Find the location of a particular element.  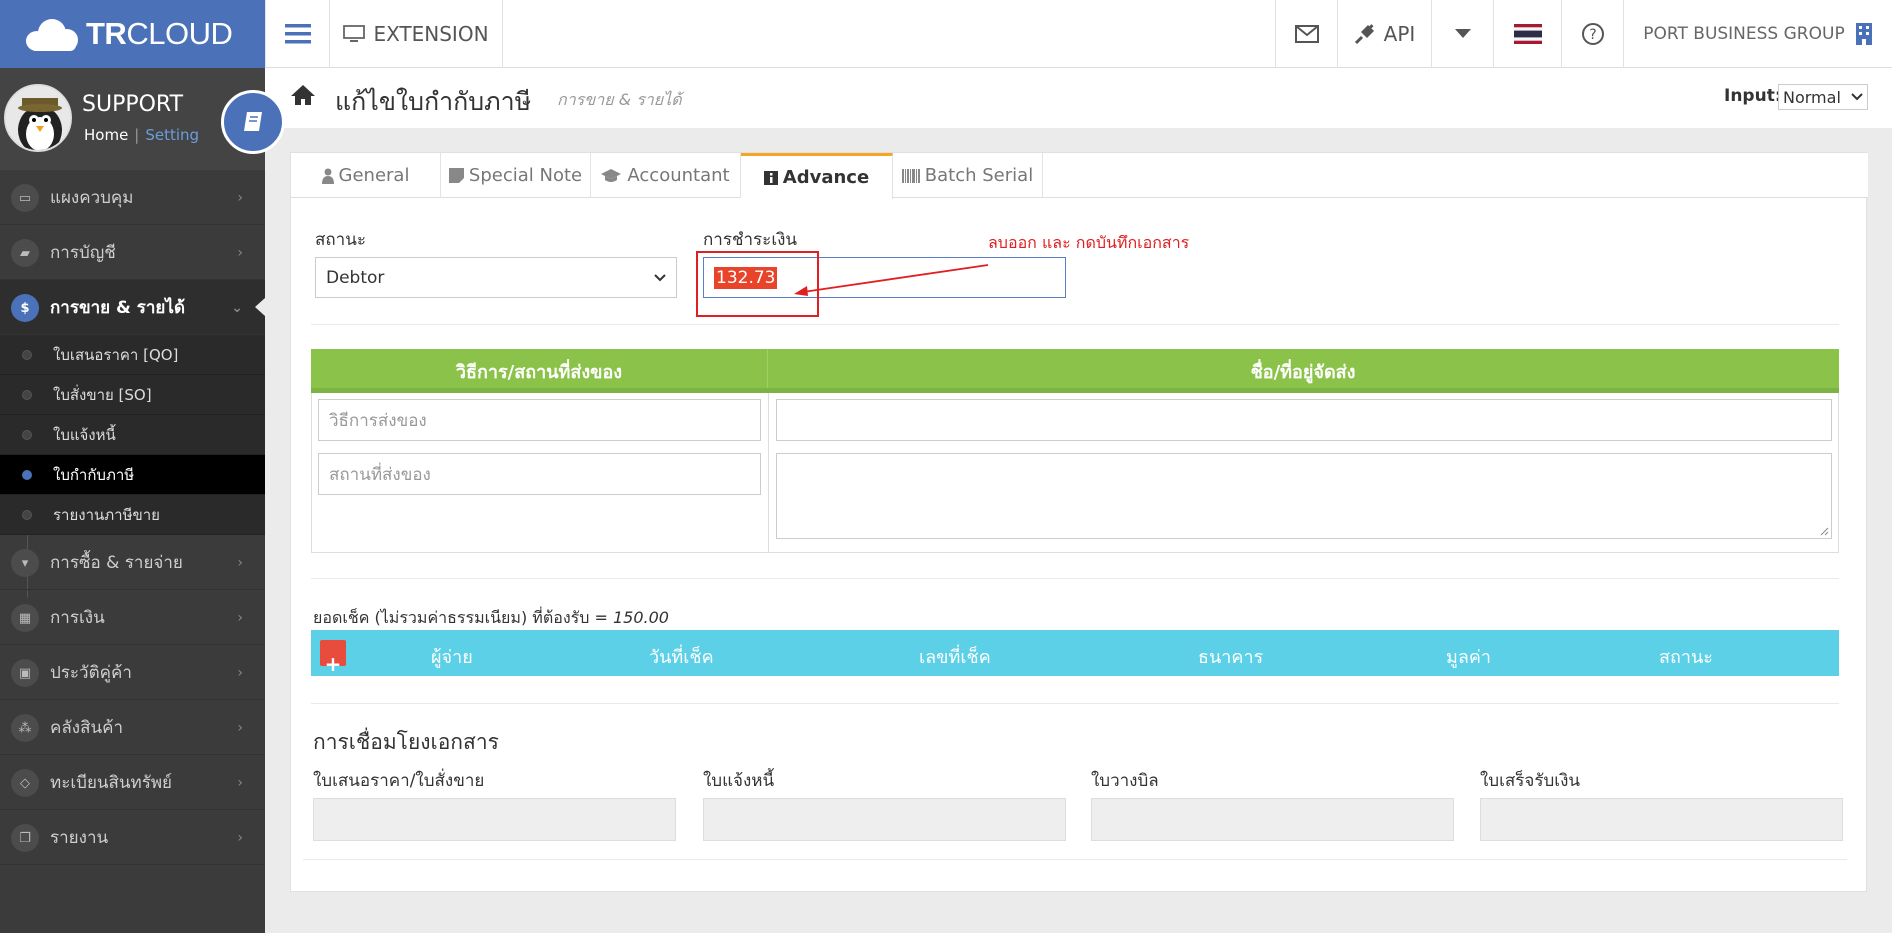

input-mode-value: Normal is located at coordinates (1812, 97).